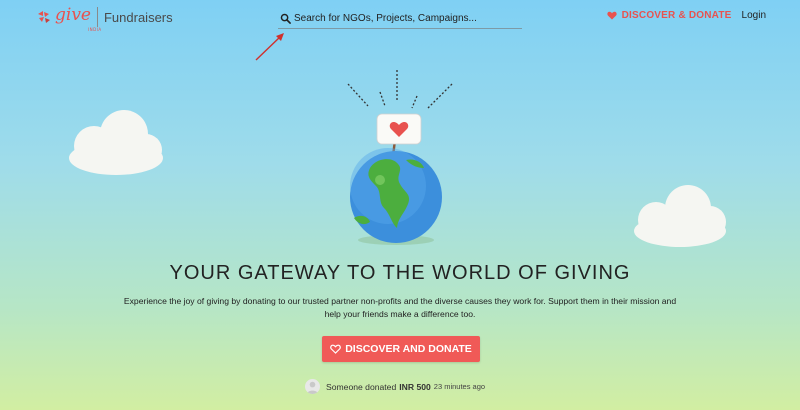 The height and width of the screenshot is (410, 800). What do you see at coordinates (677, 15) in the screenshot?
I see `discover-donate-link: DISCOVER & DONATE` at bounding box center [677, 15].